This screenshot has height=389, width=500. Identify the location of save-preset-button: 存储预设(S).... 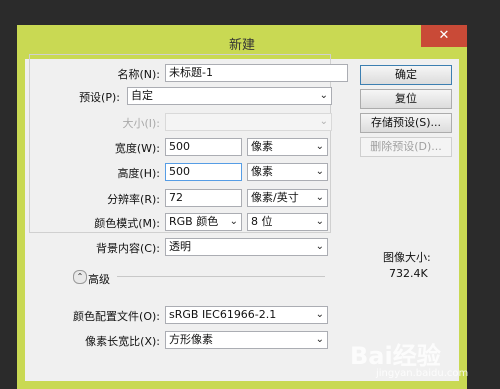
(406, 123).